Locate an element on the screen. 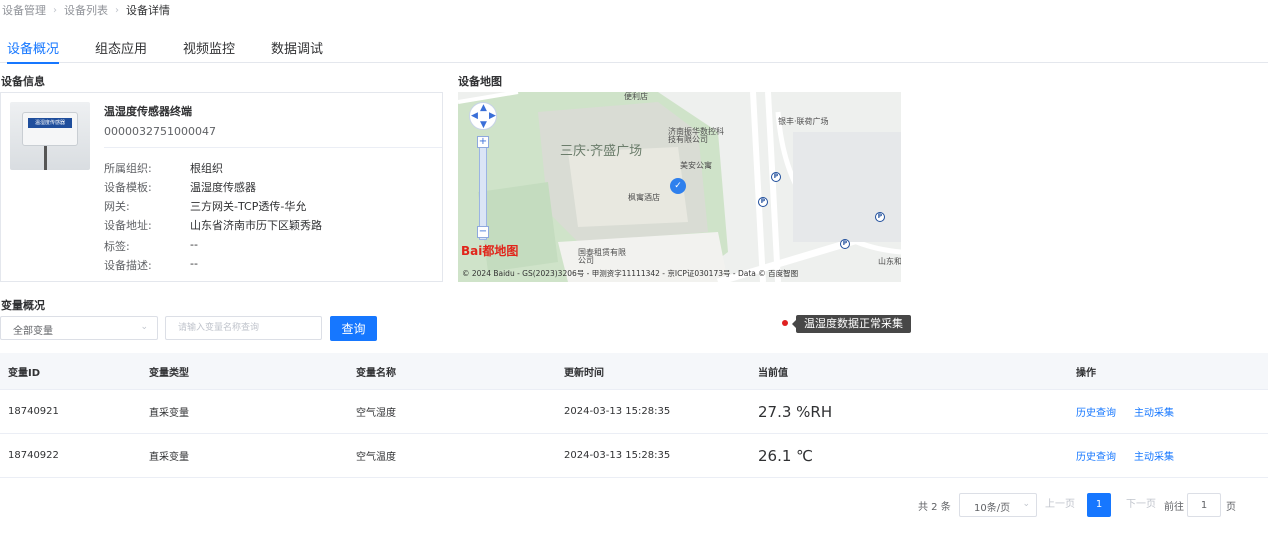  column-header: 变量名称 is located at coordinates (376, 373).